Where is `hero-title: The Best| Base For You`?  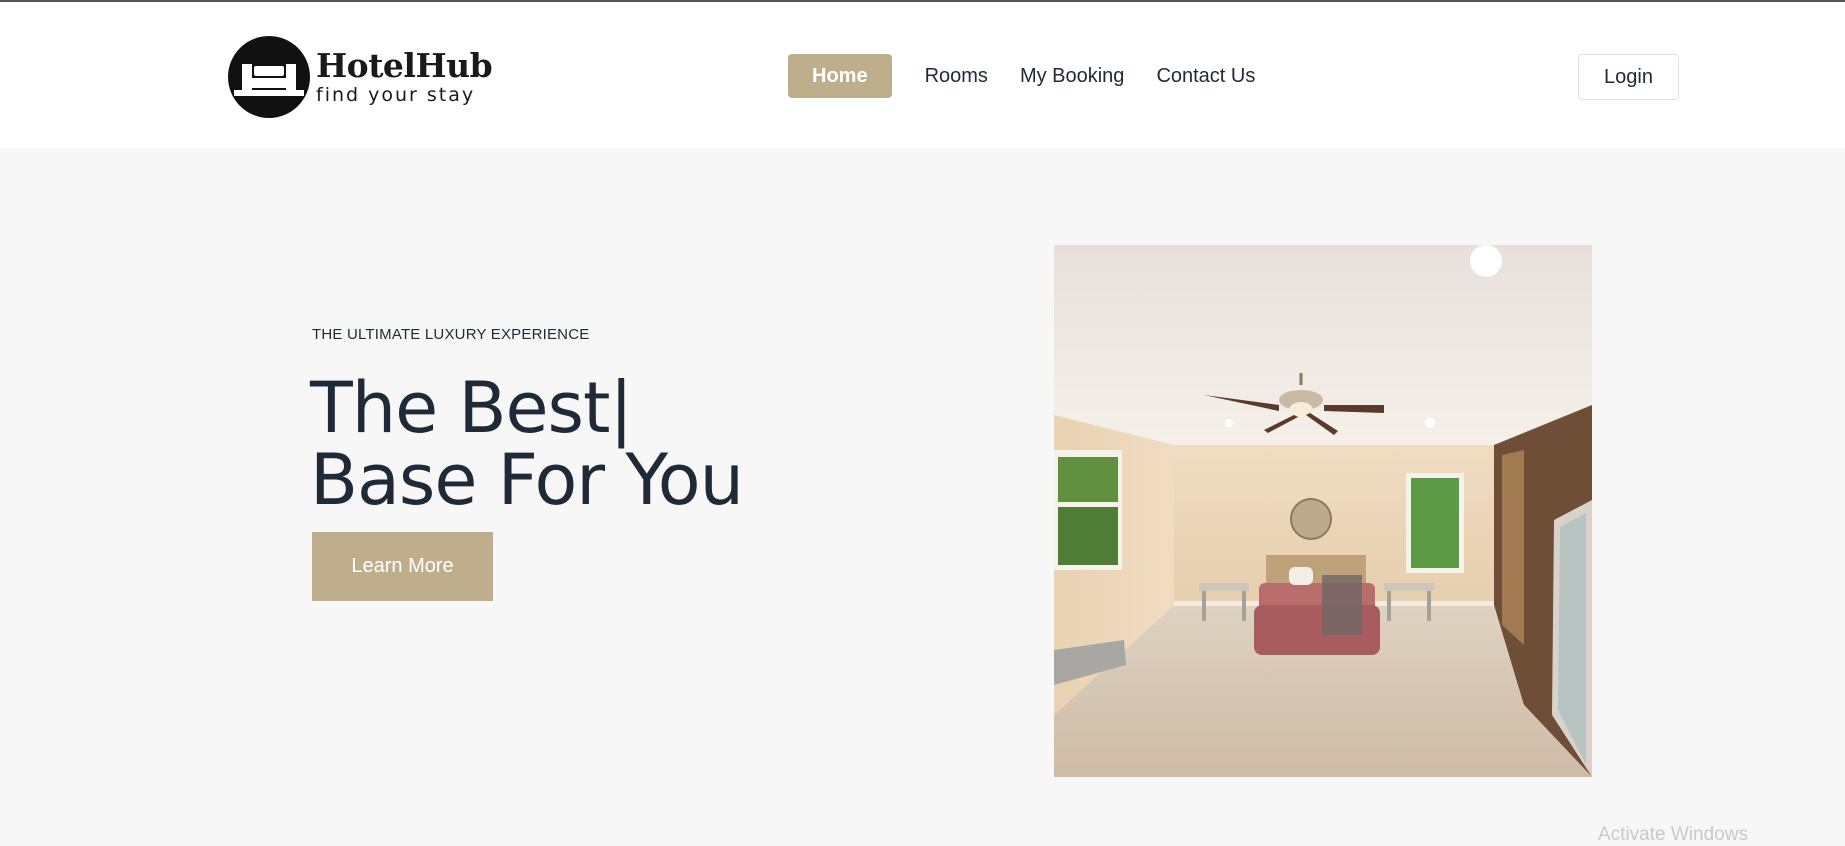 hero-title: The Best| Base For You is located at coordinates (560, 444).